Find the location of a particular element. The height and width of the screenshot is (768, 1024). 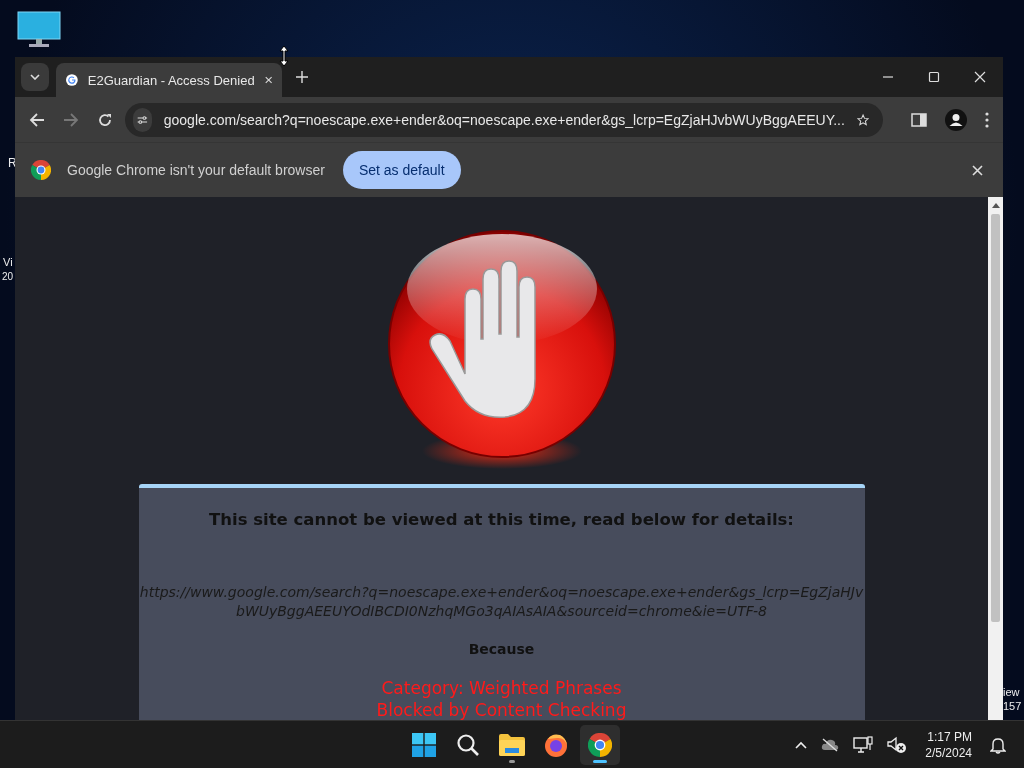

chevron-up-icon is located at coordinates (801, 744).